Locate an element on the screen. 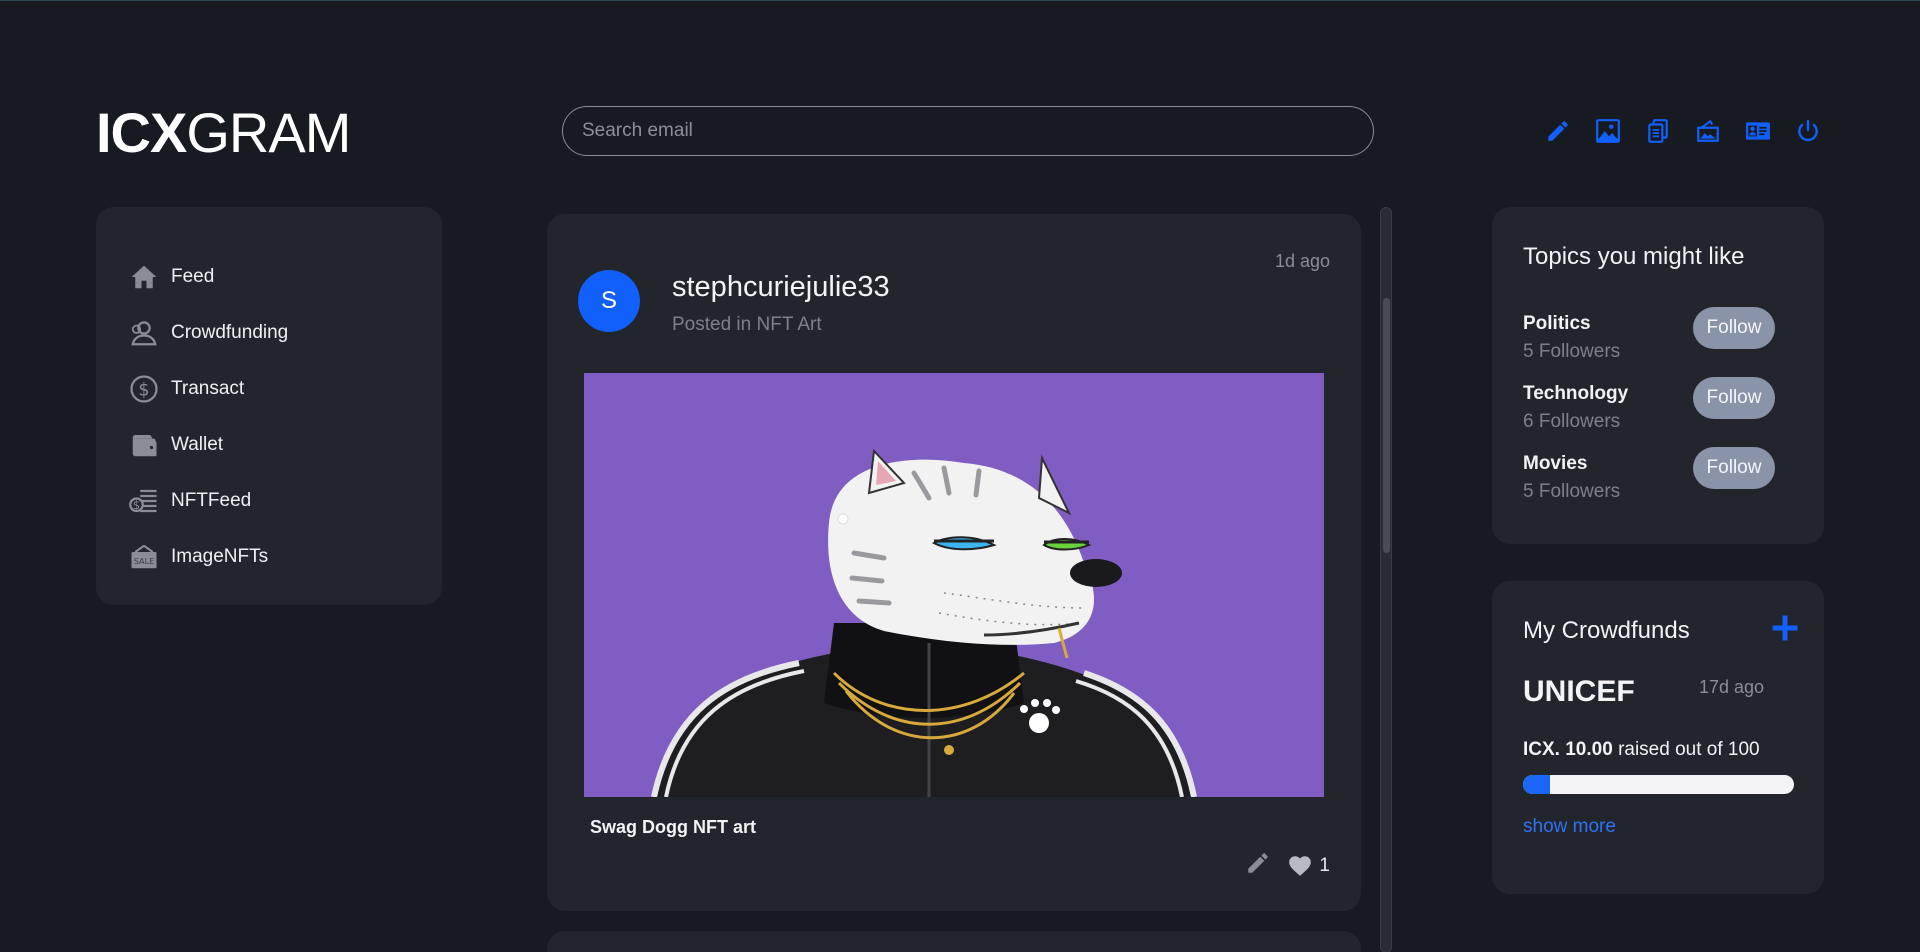 The height and width of the screenshot is (952, 1920). edit-pencil-icon is located at coordinates (1258, 865).